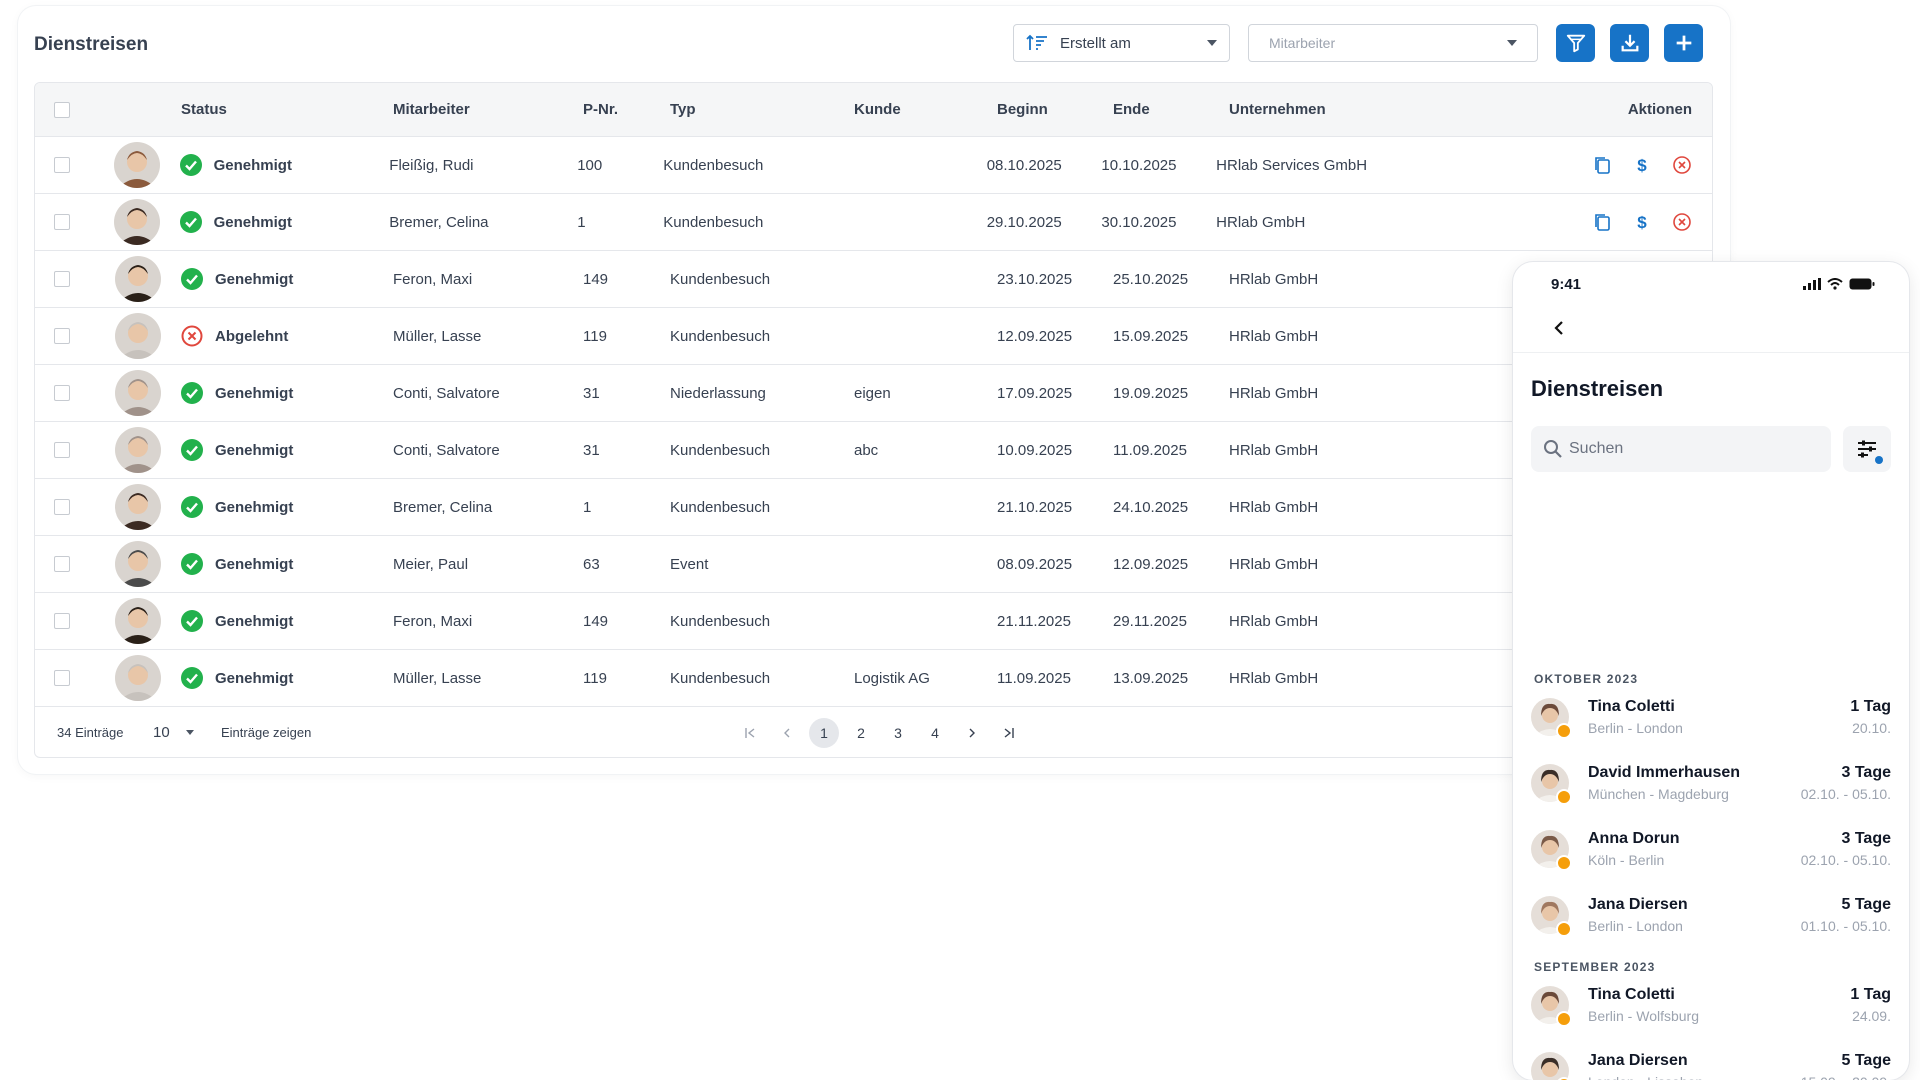  Describe the element at coordinates (1683, 43) in the screenshot. I see `add-button` at that location.